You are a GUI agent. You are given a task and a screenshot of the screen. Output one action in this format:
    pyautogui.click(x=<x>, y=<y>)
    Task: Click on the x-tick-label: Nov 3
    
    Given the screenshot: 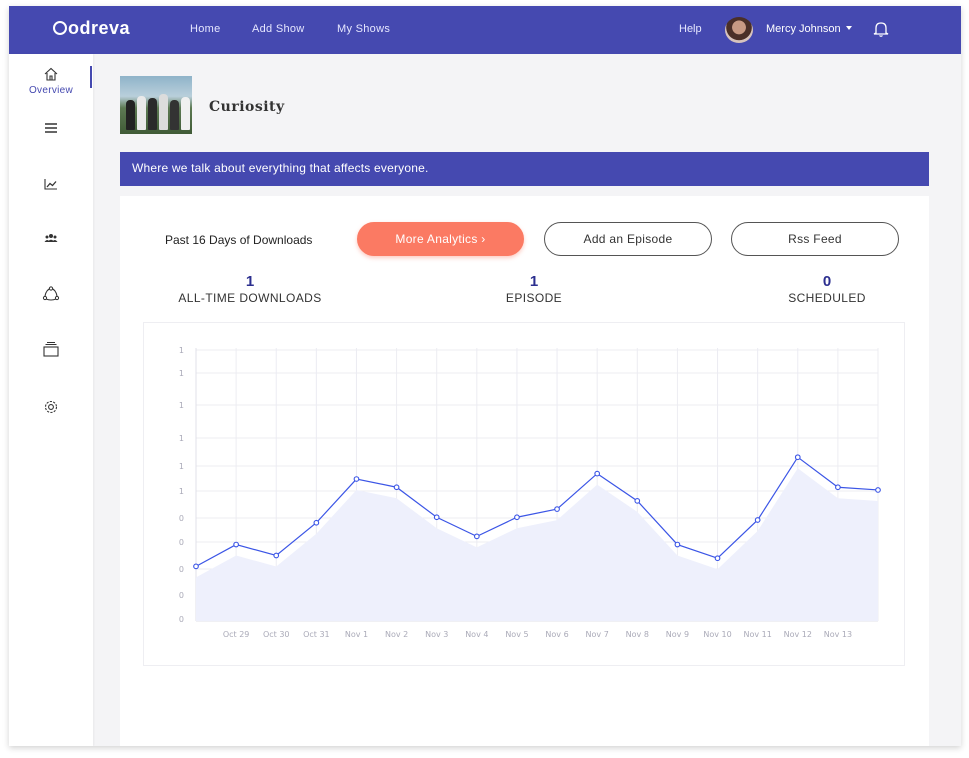 What is the action you would take?
    pyautogui.click(x=436, y=634)
    